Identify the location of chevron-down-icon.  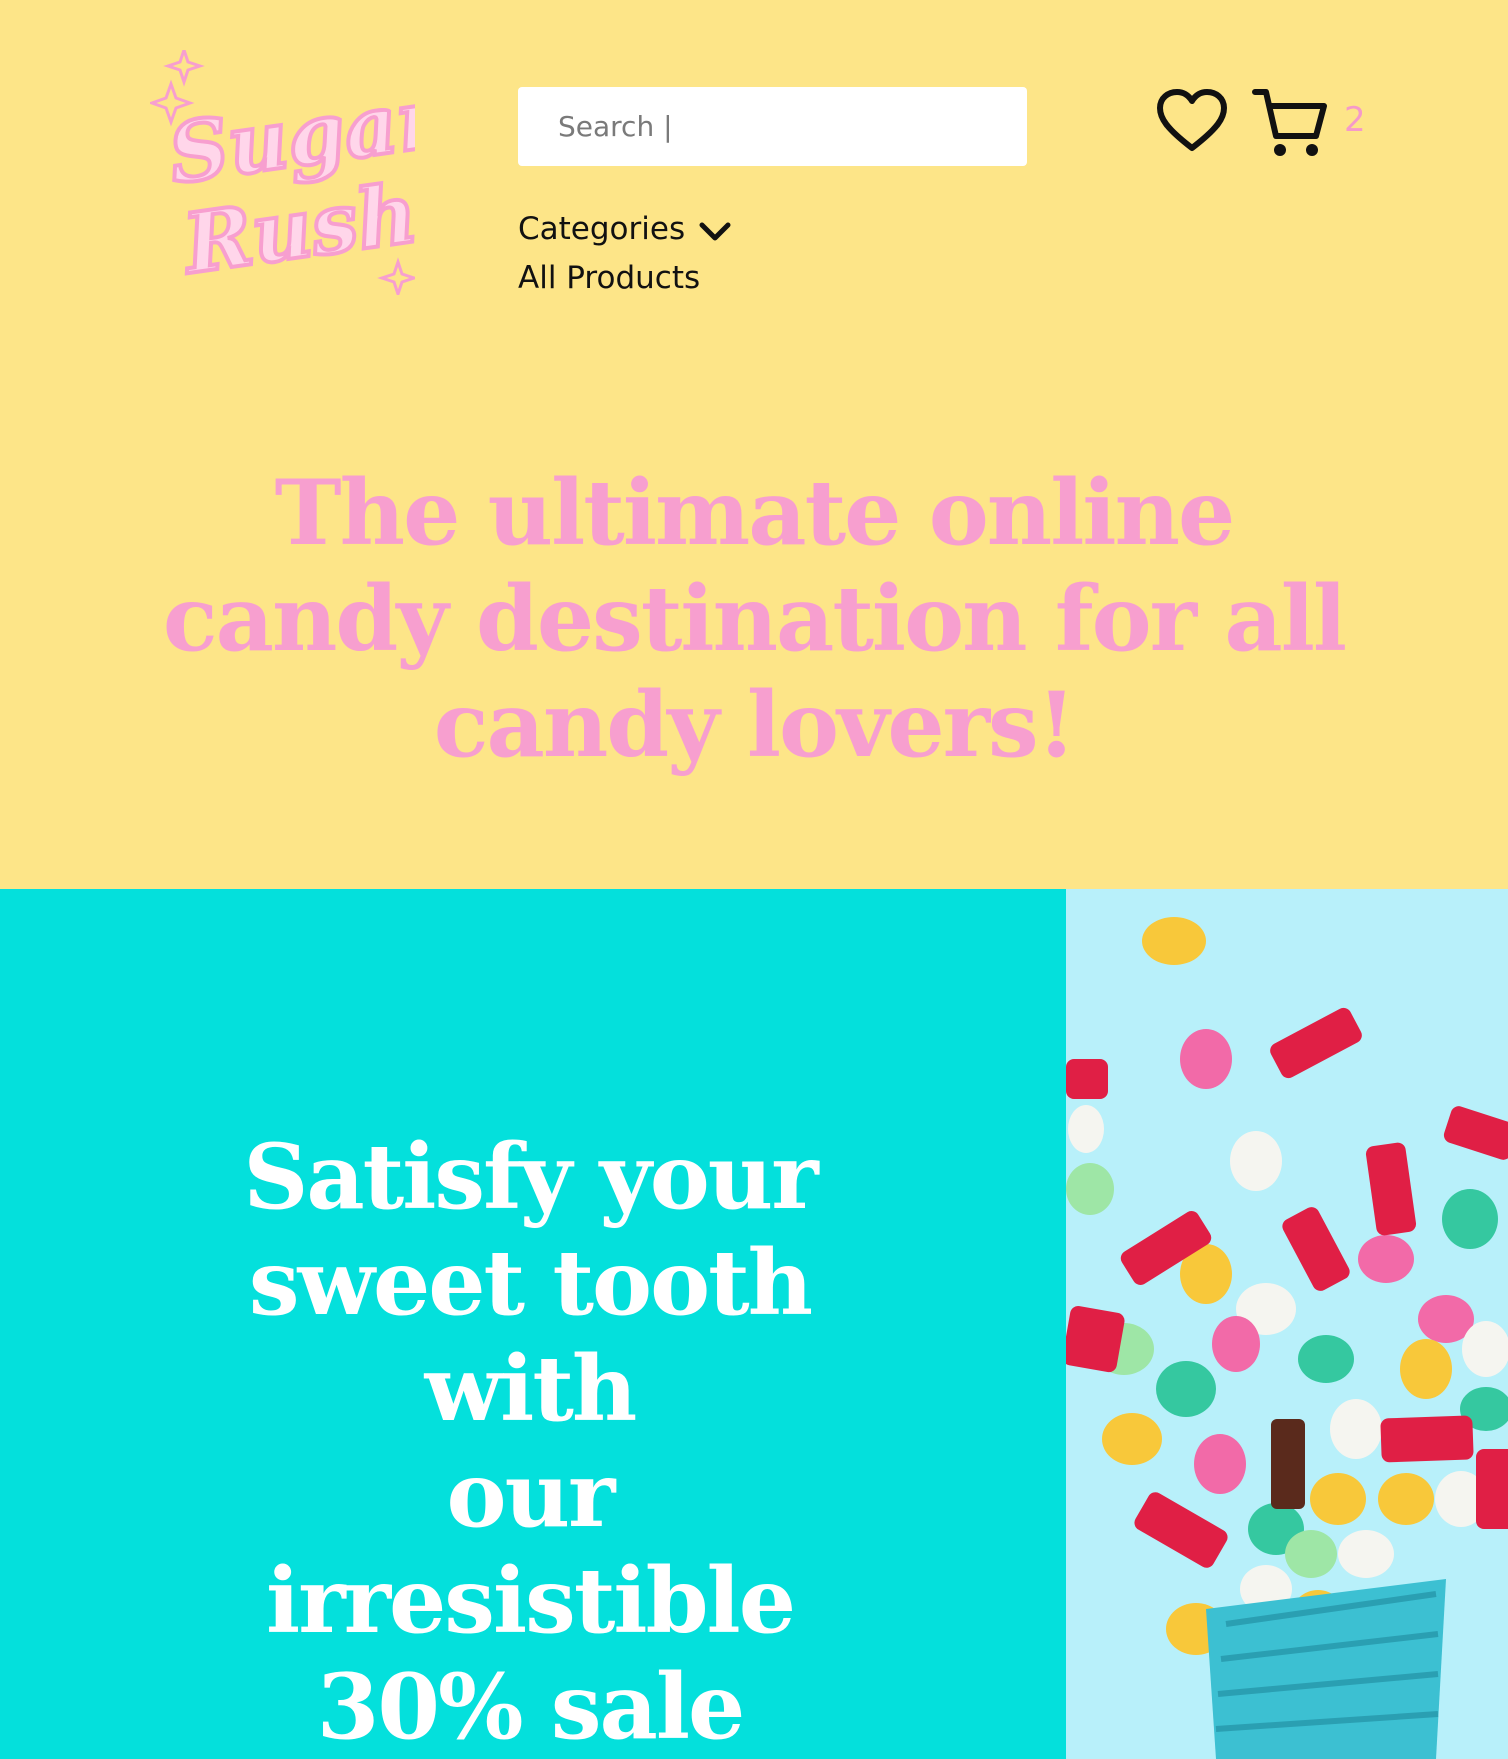
(715, 231).